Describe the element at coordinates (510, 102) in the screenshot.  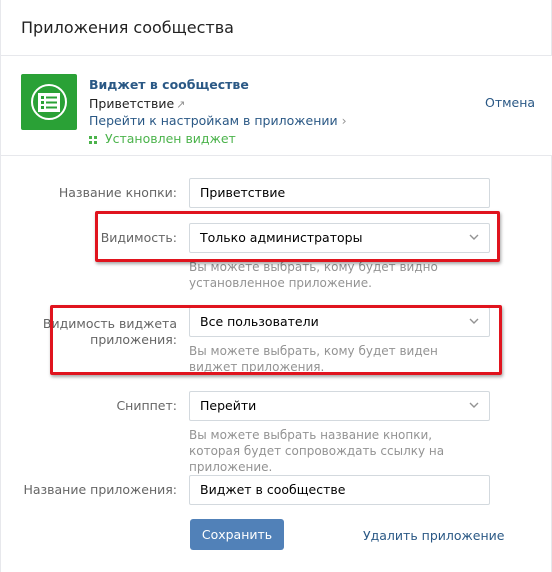
I see `cancel-button: Отмена` at that location.